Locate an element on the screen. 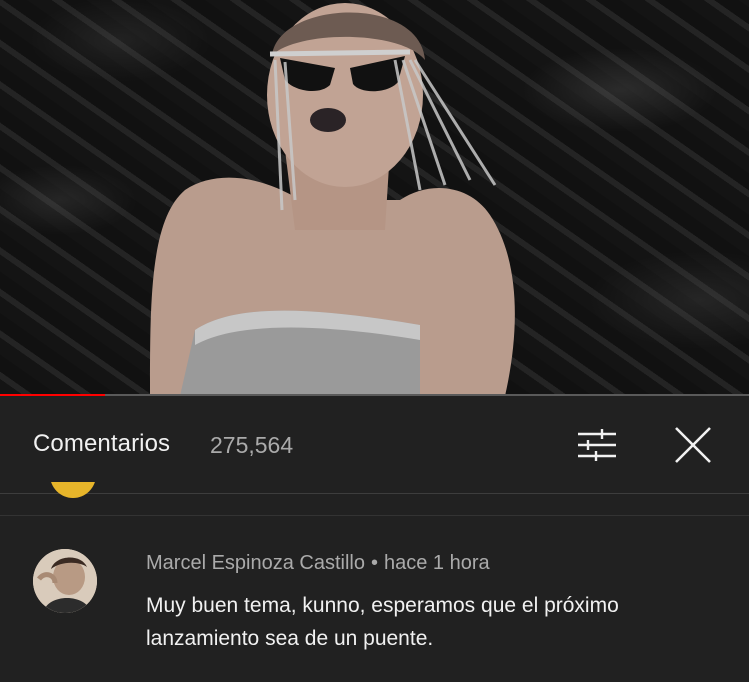  comment-time: hace 1 hora is located at coordinates (437, 563).